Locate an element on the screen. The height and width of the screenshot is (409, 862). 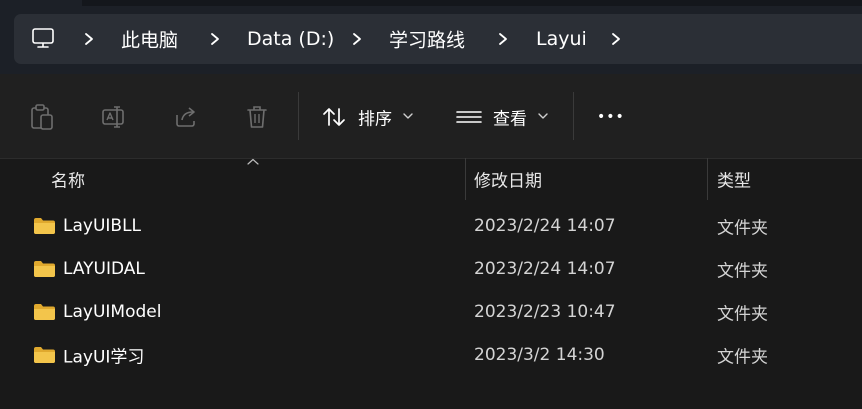
sort-up-indicator-icon is located at coordinates (253, 161).